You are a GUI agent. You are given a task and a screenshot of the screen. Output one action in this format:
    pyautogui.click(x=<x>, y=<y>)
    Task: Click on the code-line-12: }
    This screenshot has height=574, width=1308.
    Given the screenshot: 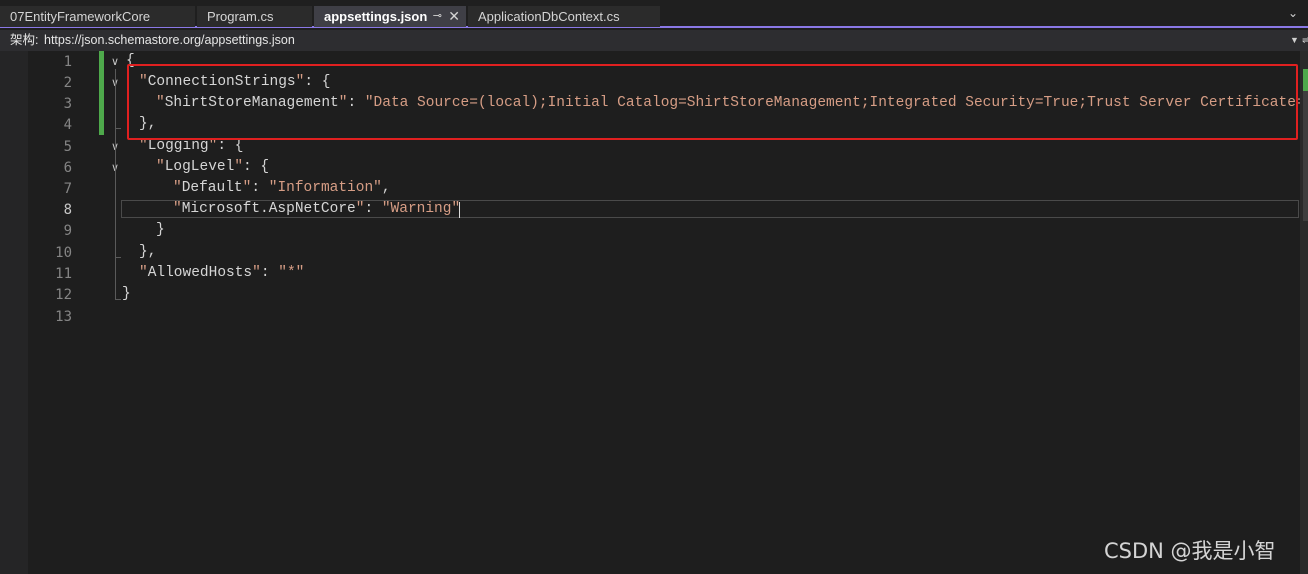 What is the action you would take?
    pyautogui.click(x=126, y=294)
    